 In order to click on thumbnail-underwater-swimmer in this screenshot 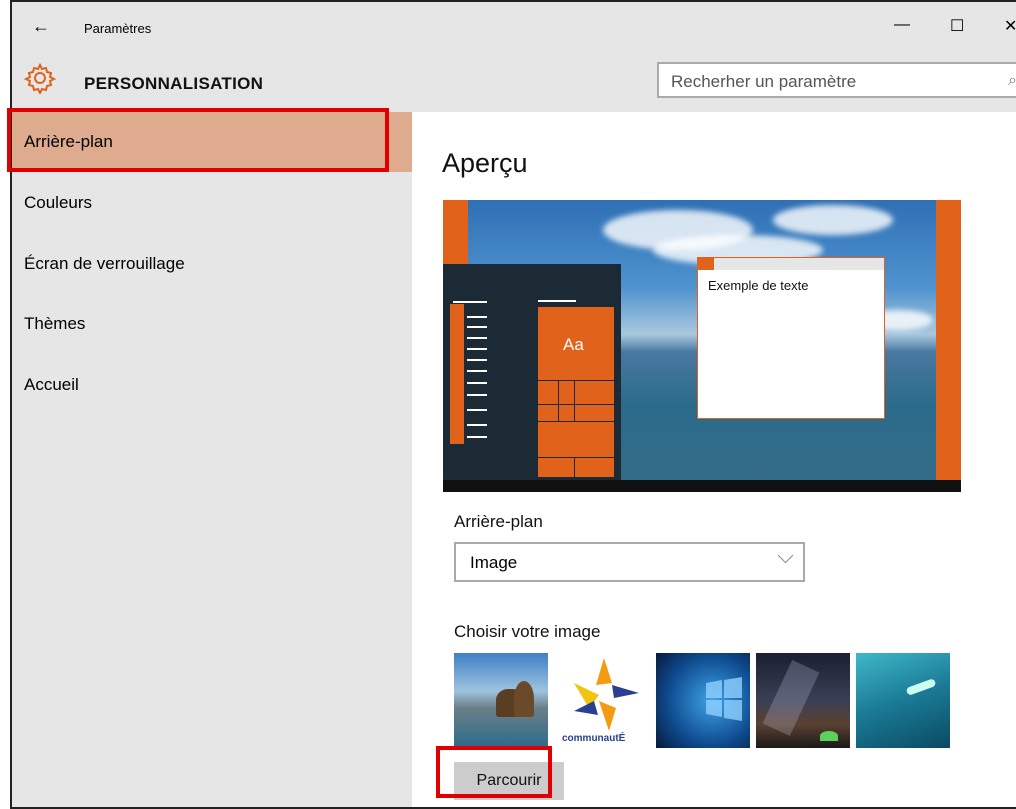, I will do `click(903, 700)`.